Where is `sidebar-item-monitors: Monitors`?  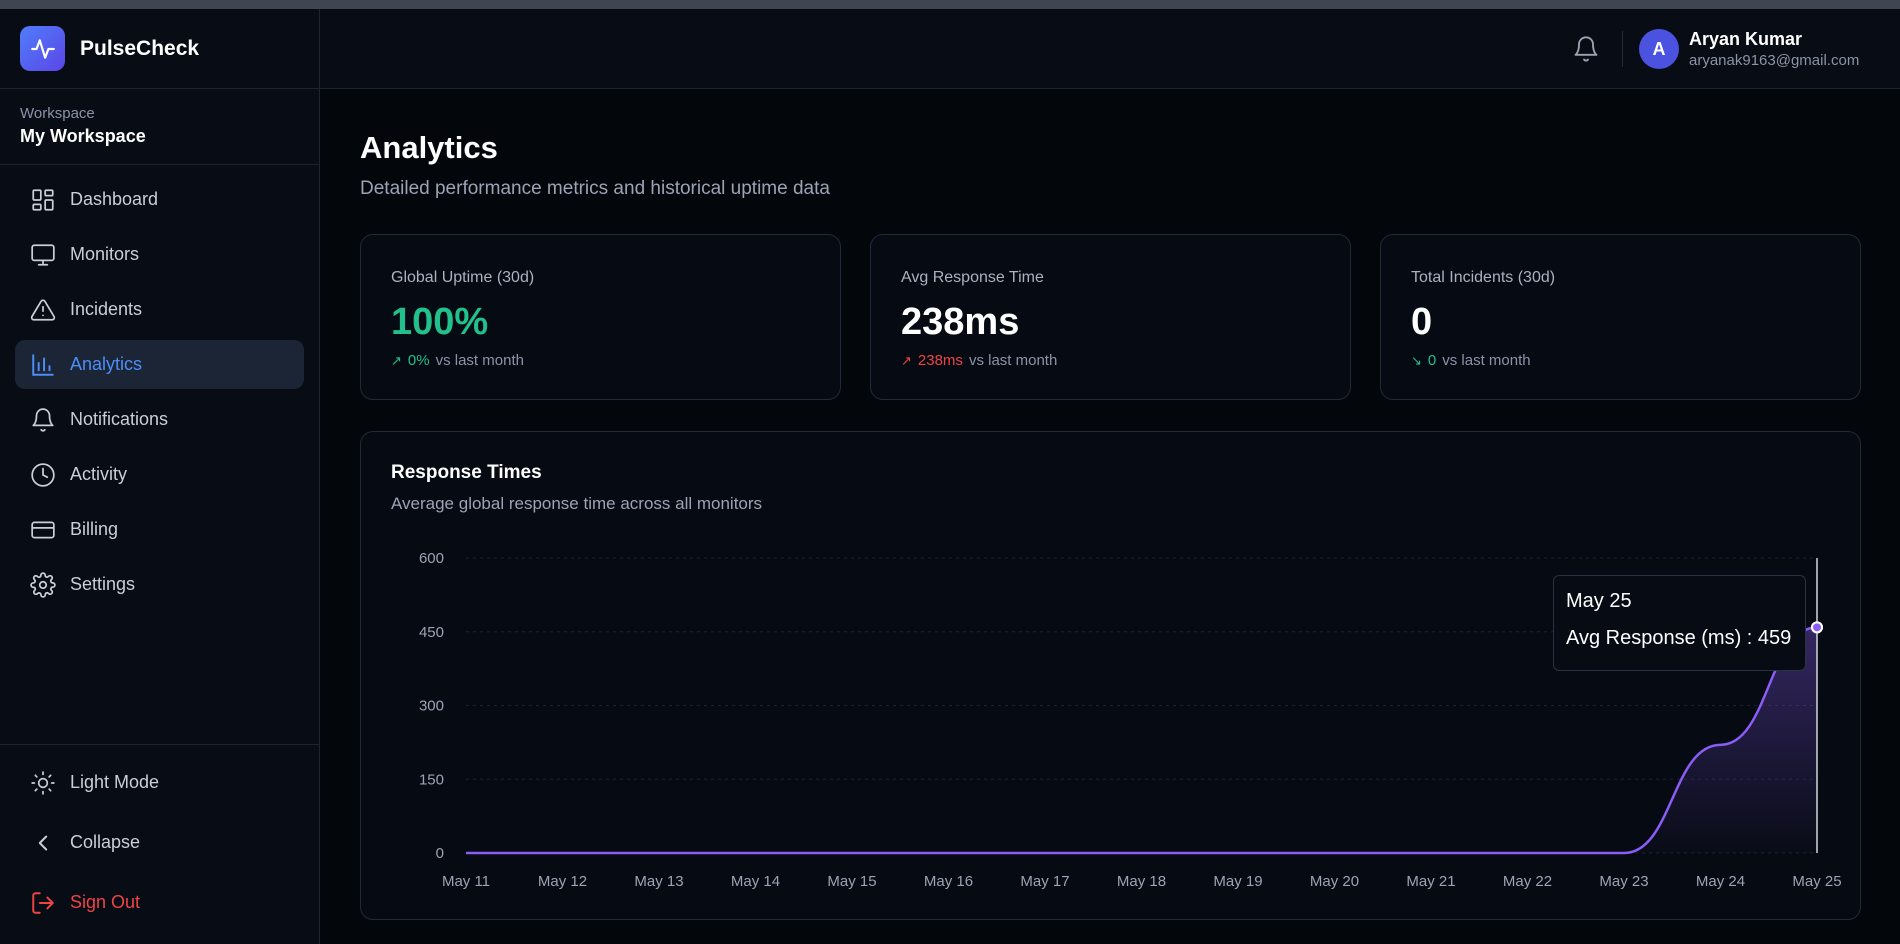 sidebar-item-monitors: Monitors is located at coordinates (159, 254).